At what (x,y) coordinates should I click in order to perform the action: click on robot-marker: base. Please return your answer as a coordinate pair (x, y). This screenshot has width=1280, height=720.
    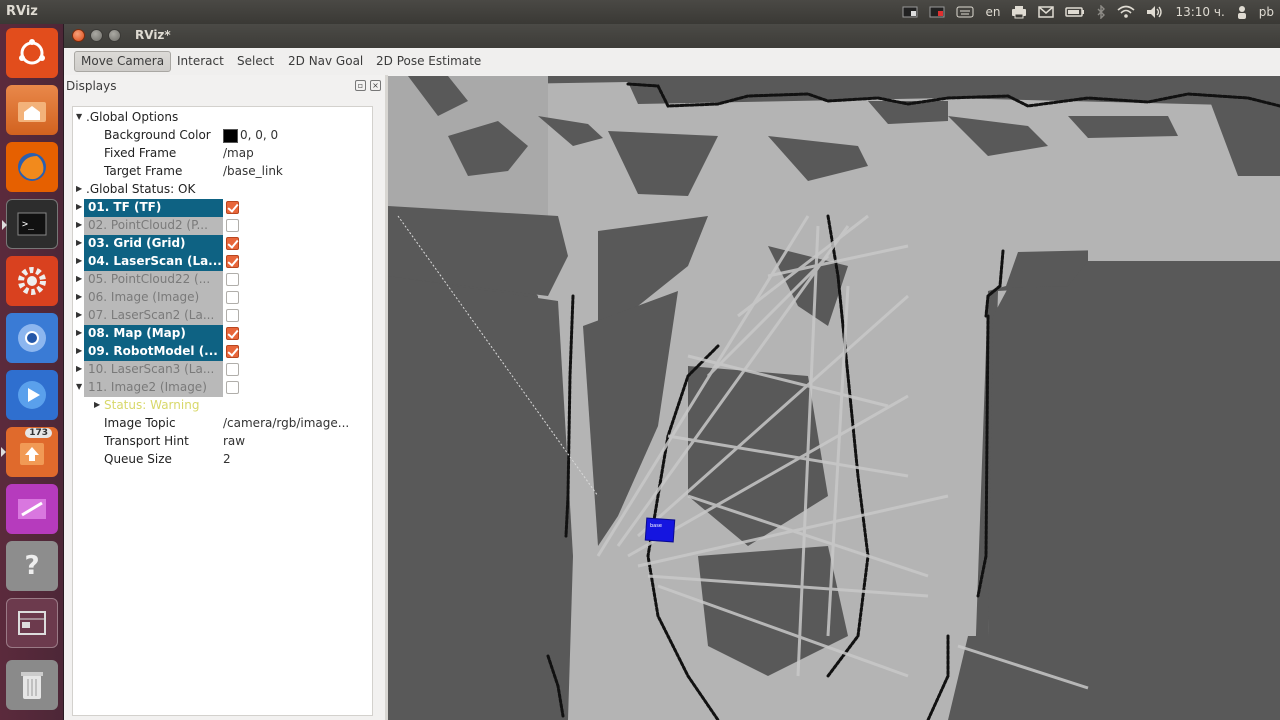
    Looking at the image, I should click on (660, 530).